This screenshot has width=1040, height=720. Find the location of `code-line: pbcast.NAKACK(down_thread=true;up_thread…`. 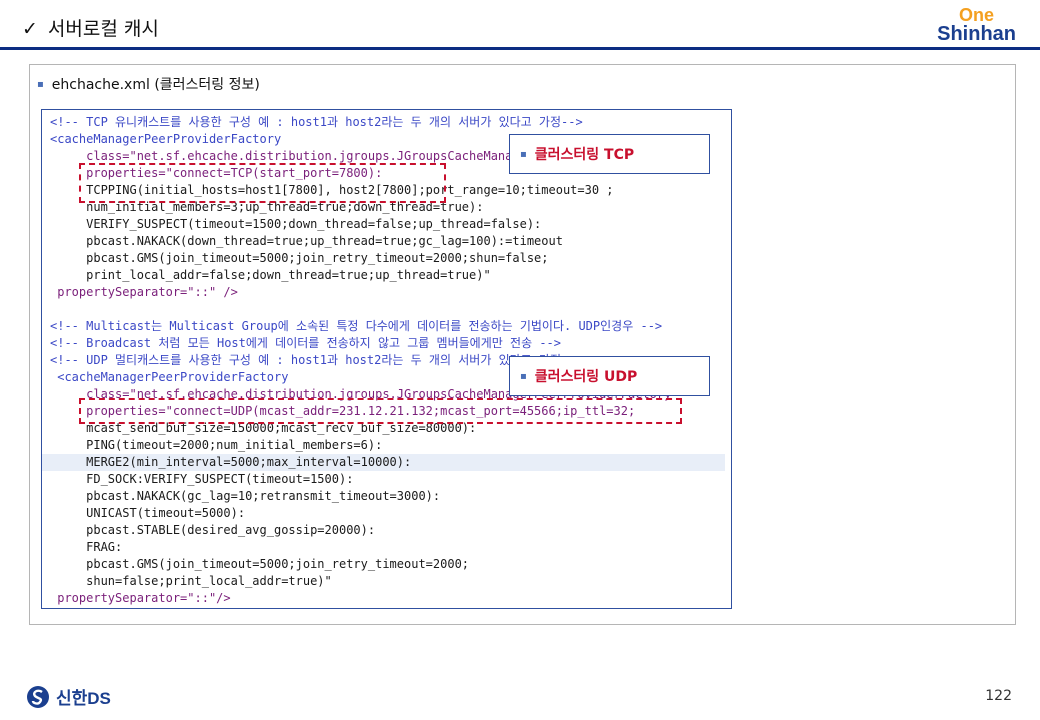

code-line: pbcast.NAKACK(down_thread=true;up_thread… is located at coordinates (306, 241).